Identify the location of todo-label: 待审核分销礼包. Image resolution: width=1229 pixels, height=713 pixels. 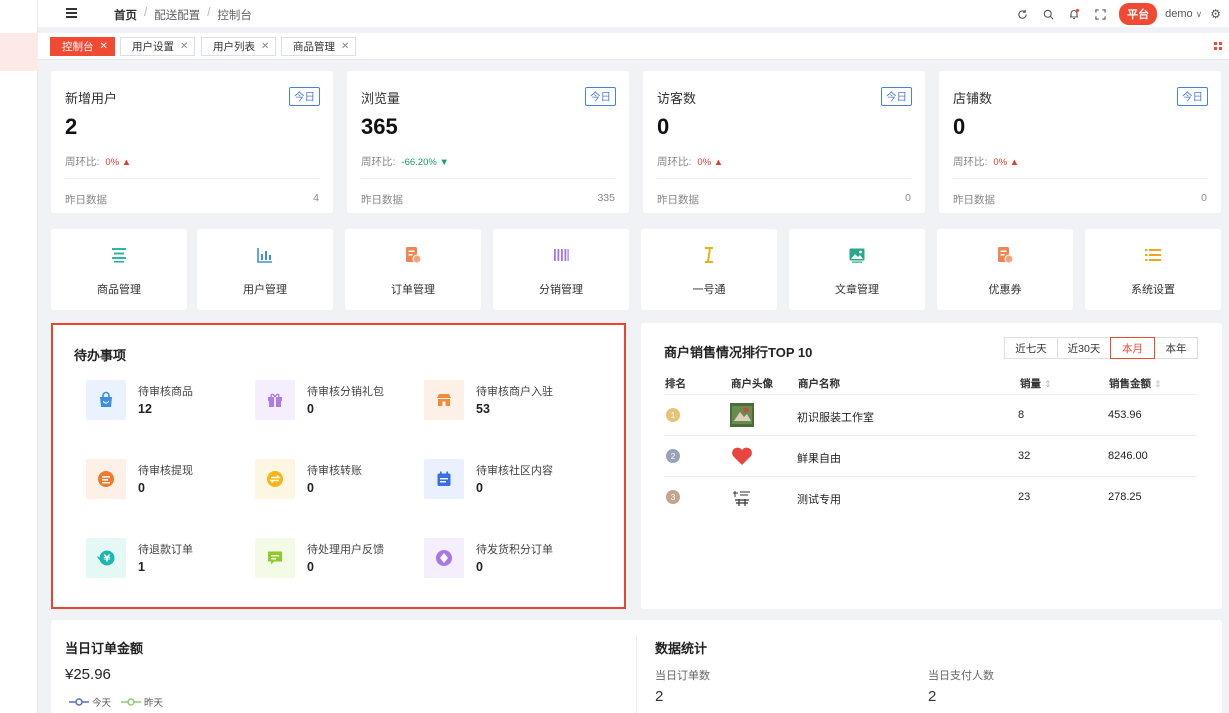
(345, 392).